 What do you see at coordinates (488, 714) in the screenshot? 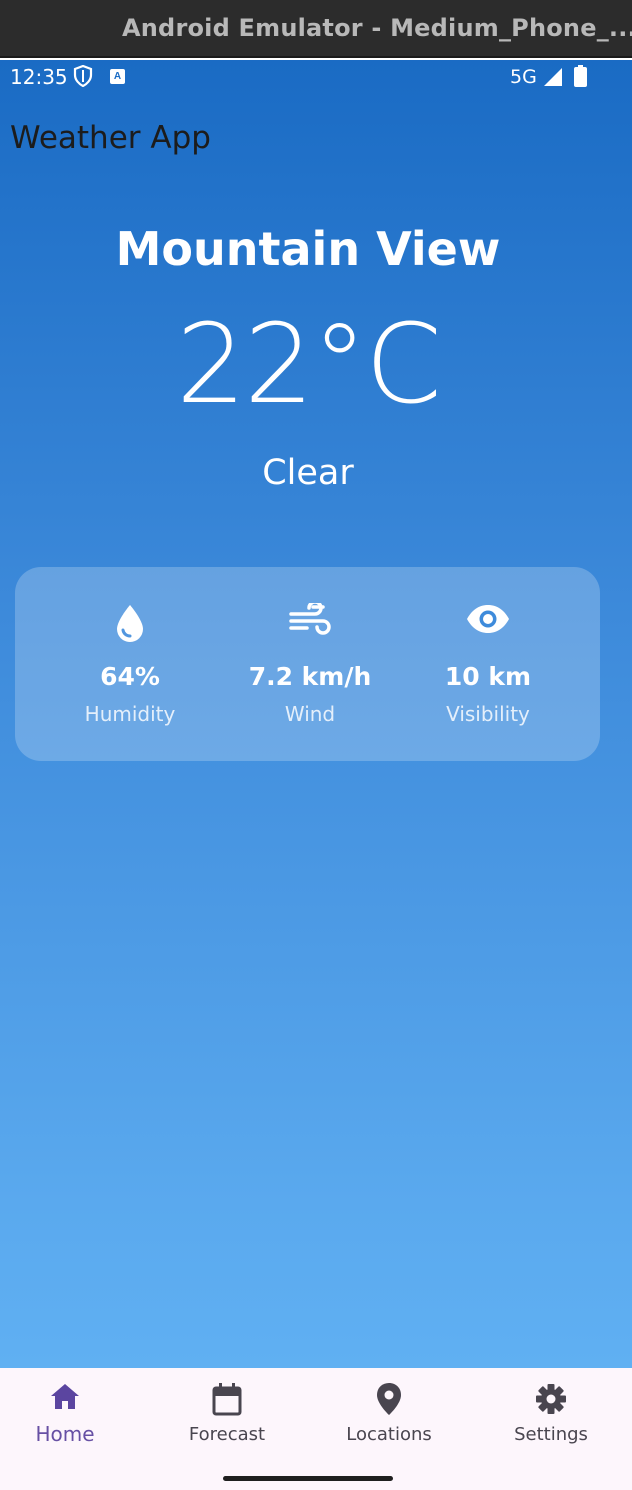
I see `visibility-label: Visibility` at bounding box center [488, 714].